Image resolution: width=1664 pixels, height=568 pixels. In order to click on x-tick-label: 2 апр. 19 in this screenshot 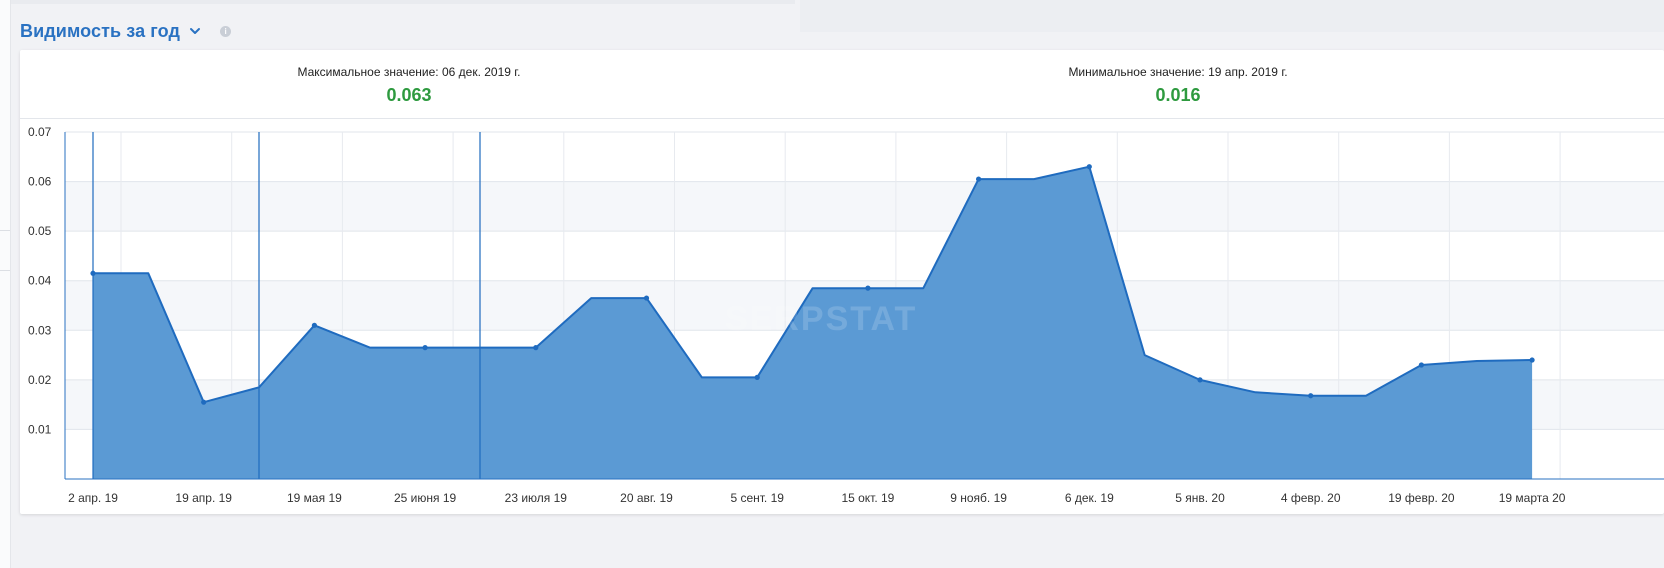, I will do `click(93, 498)`.